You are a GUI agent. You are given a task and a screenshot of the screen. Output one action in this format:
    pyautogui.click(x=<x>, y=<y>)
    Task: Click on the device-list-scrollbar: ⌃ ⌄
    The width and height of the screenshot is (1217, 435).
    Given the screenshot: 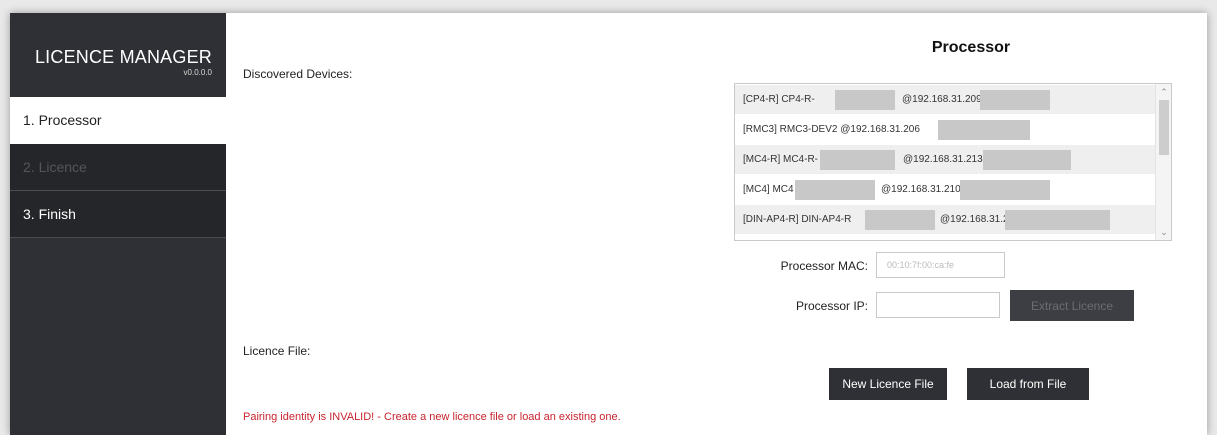 What is the action you would take?
    pyautogui.click(x=1163, y=162)
    